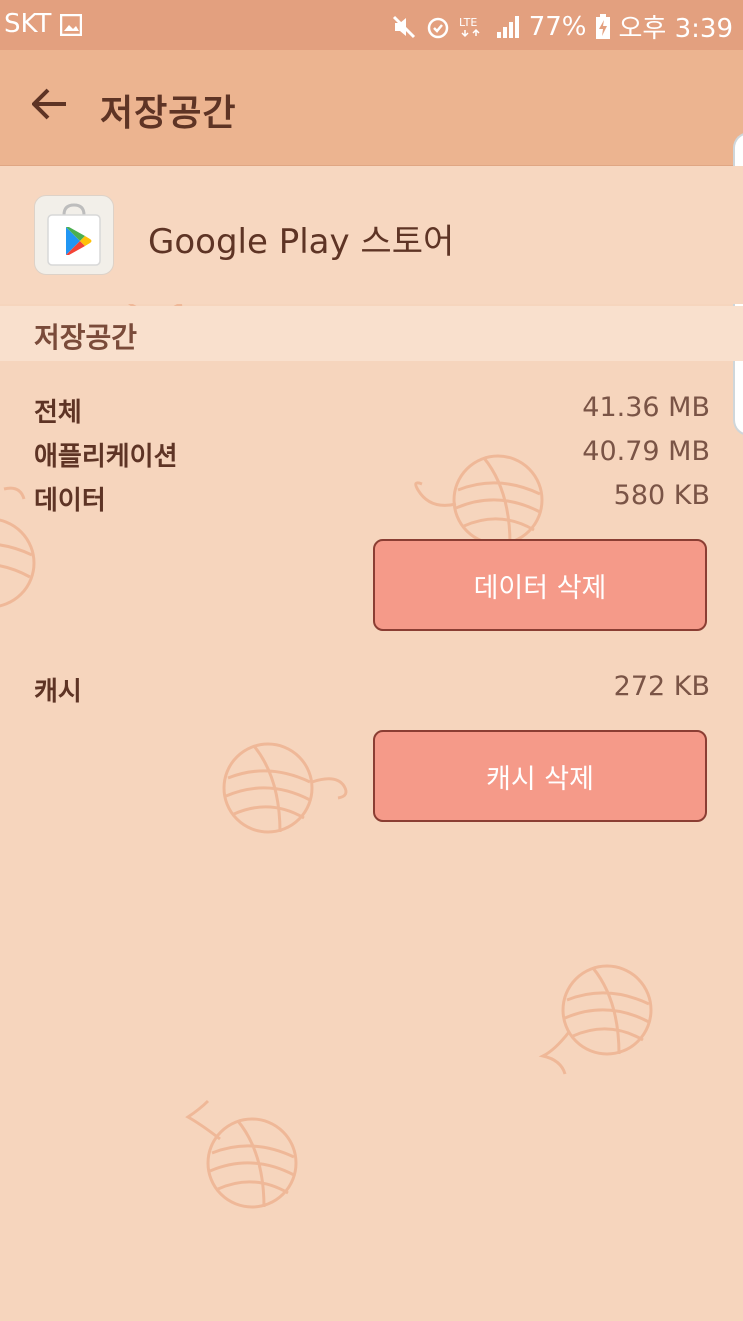 This screenshot has width=743, height=1321. I want to click on row-label: 캐시, so click(58, 692).